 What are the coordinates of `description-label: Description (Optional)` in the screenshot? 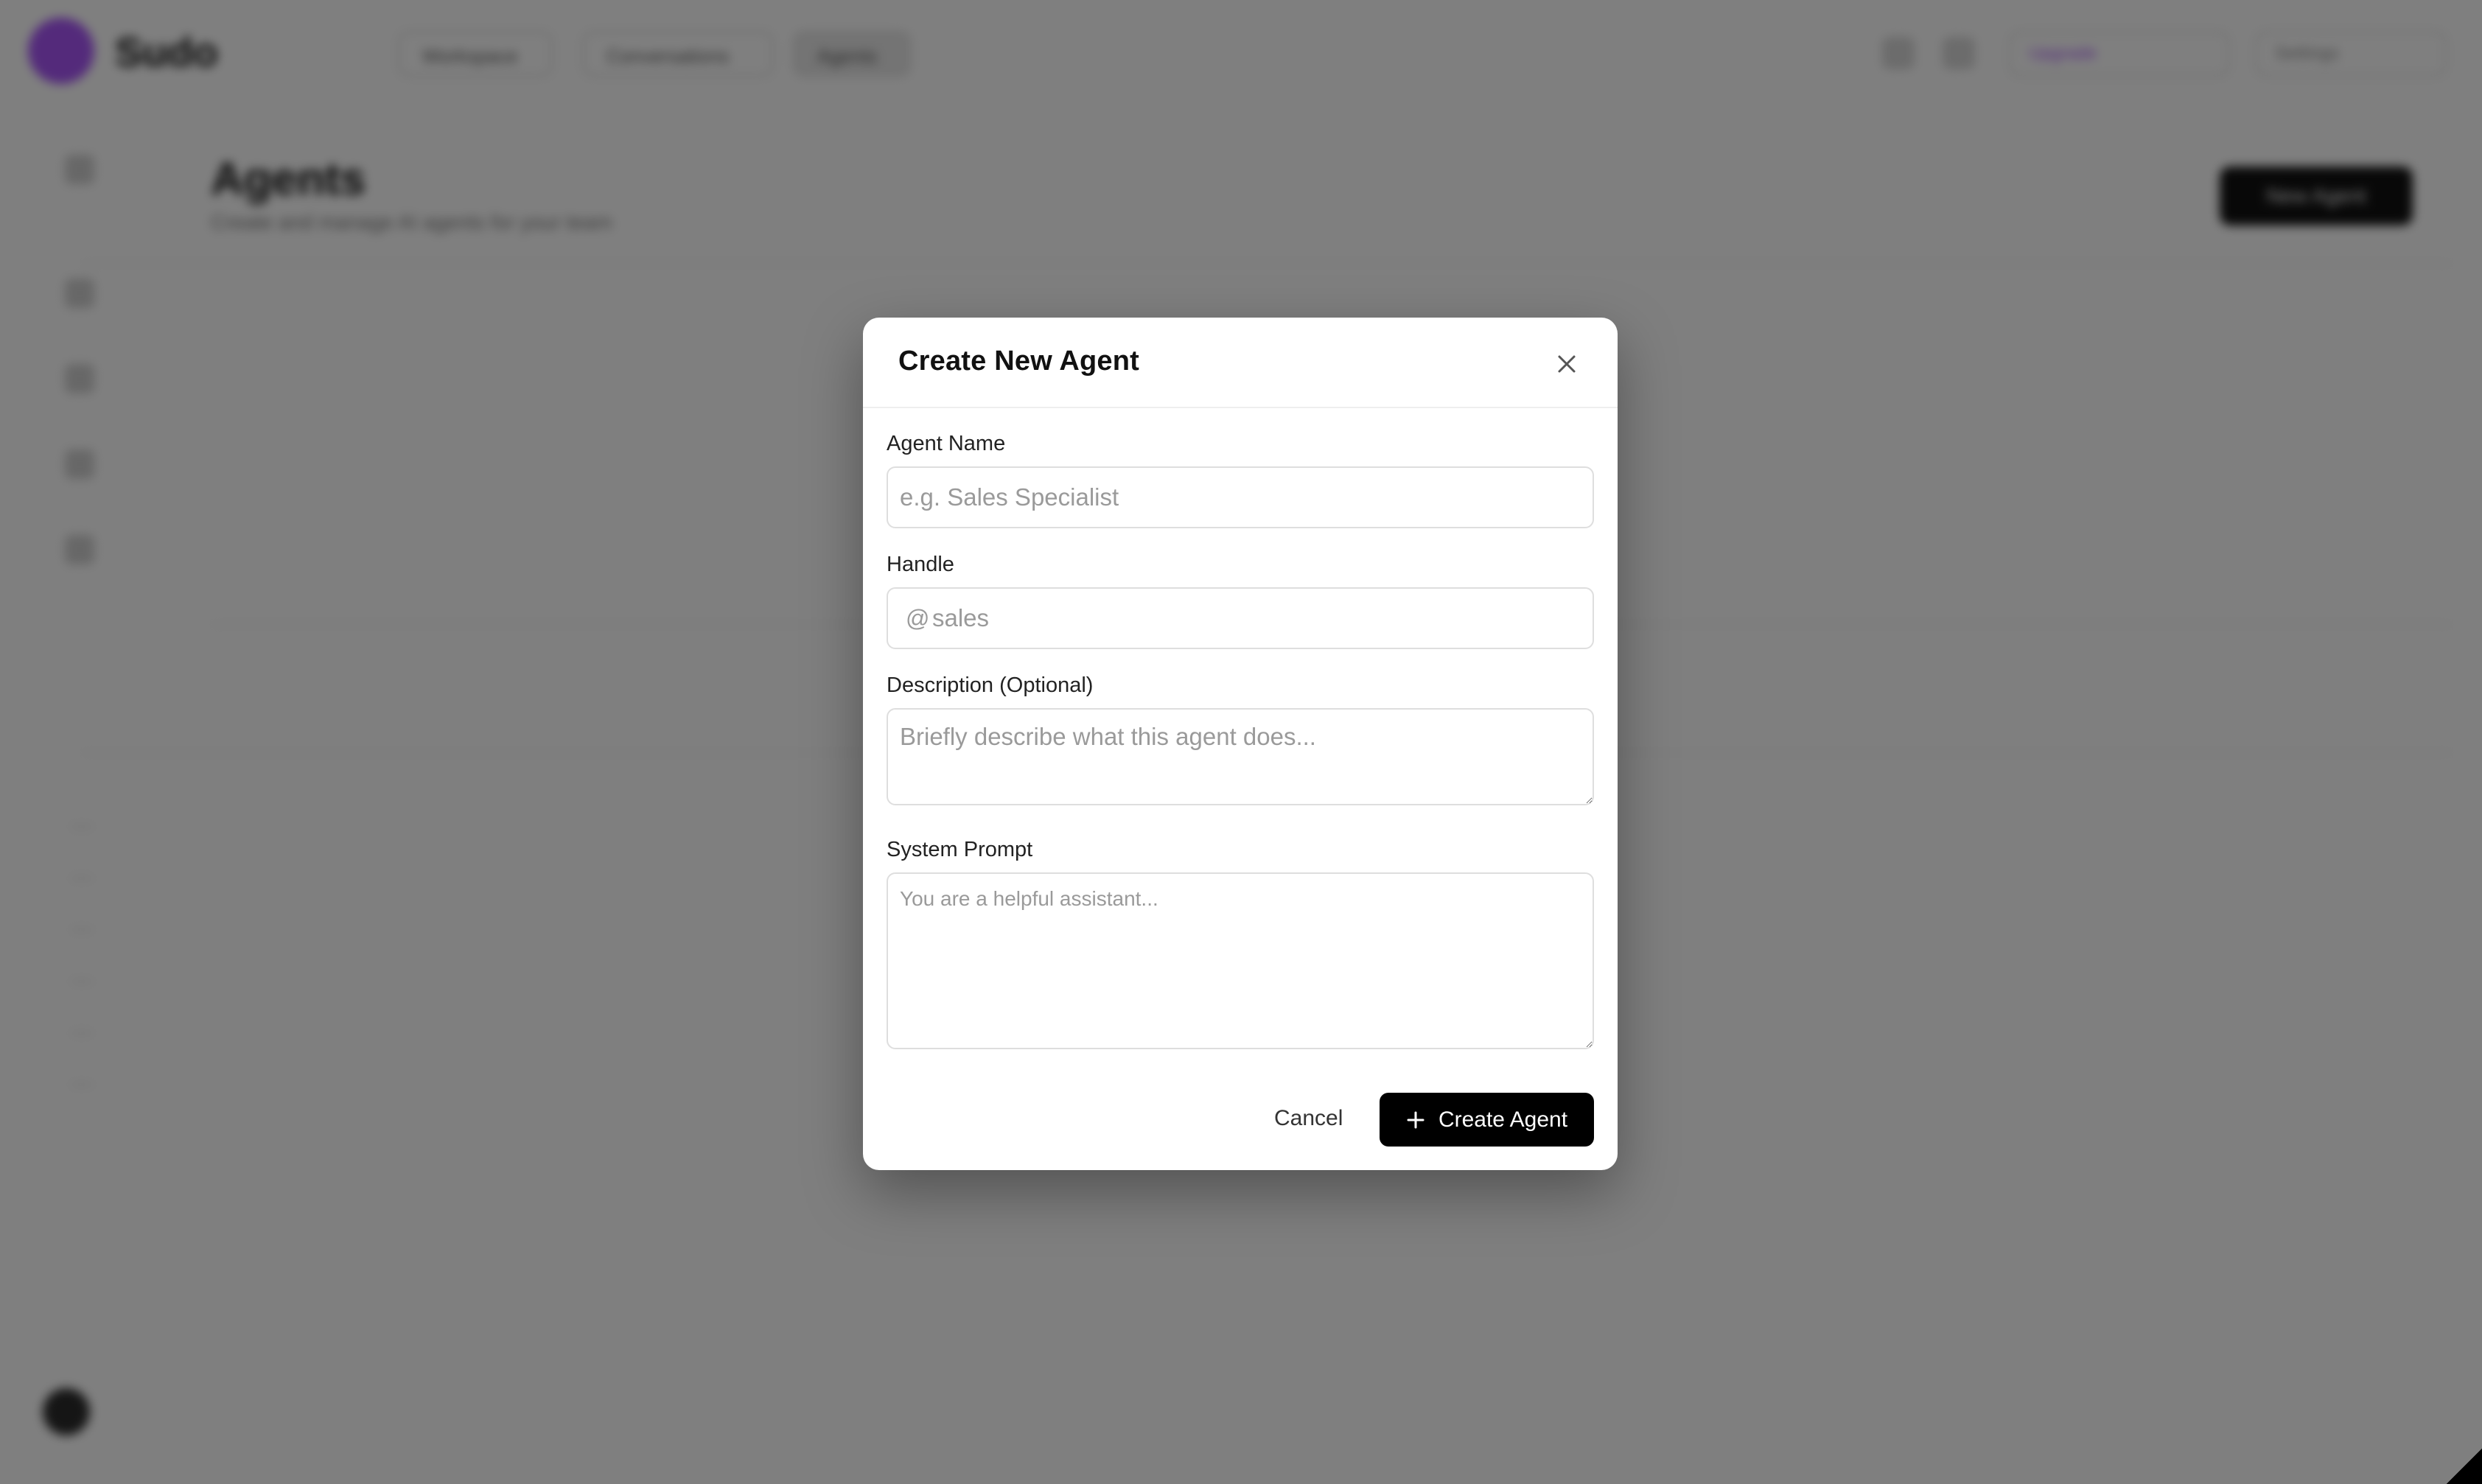 It's located at (990, 685).